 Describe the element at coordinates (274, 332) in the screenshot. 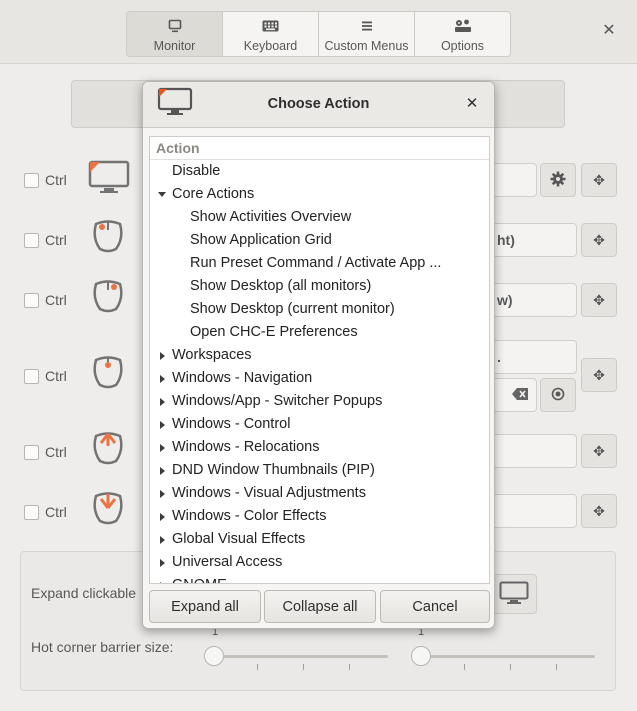

I see `tree-row-label: Open CHC-E Preferences` at that location.